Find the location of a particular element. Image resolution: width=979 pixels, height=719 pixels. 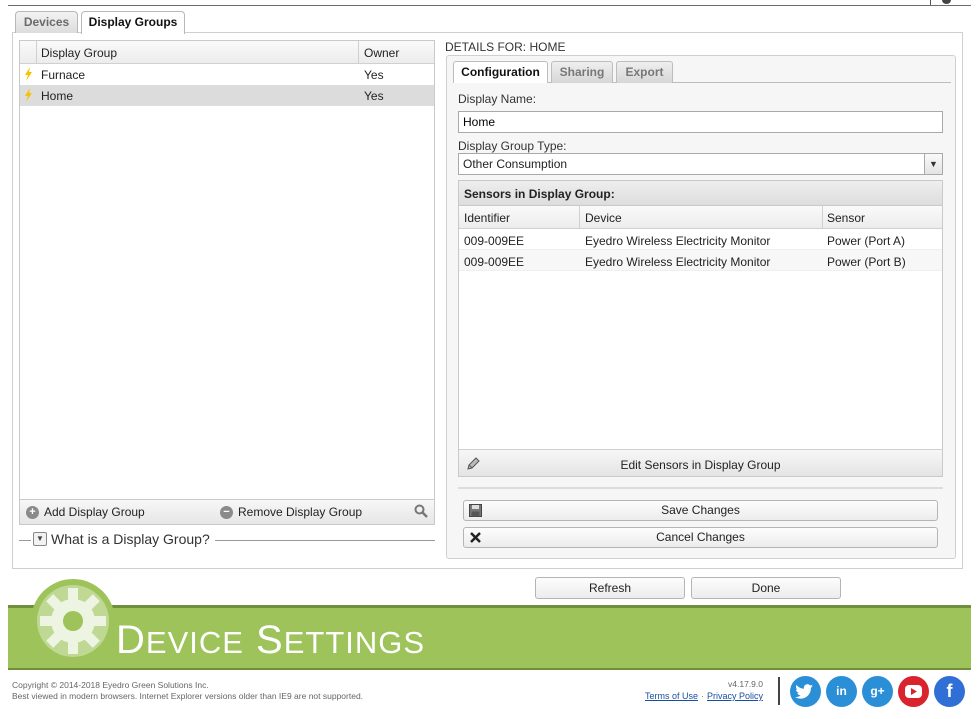

group-name: Home is located at coordinates (57, 96).